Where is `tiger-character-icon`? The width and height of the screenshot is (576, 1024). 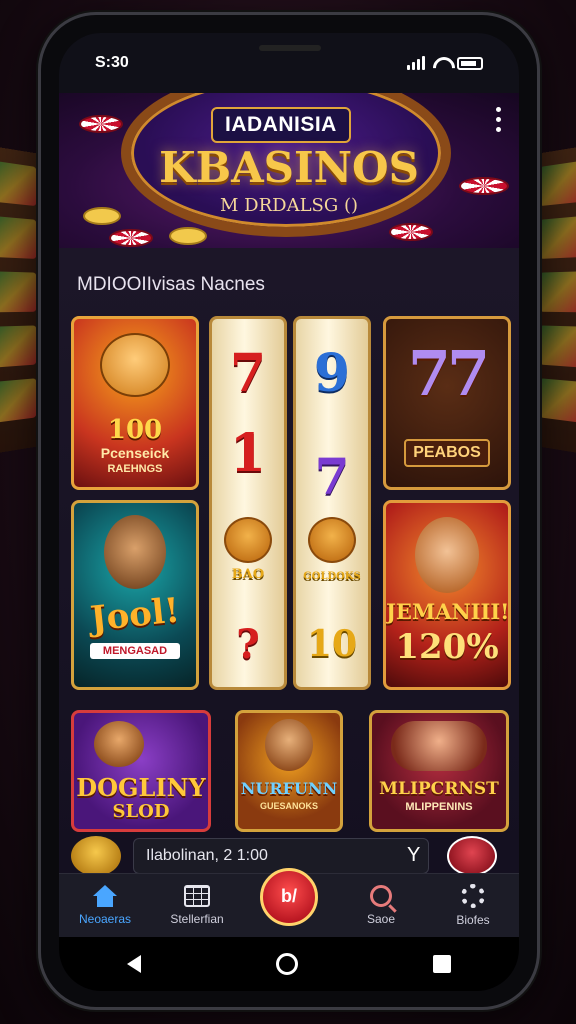 tiger-character-icon is located at coordinates (135, 365).